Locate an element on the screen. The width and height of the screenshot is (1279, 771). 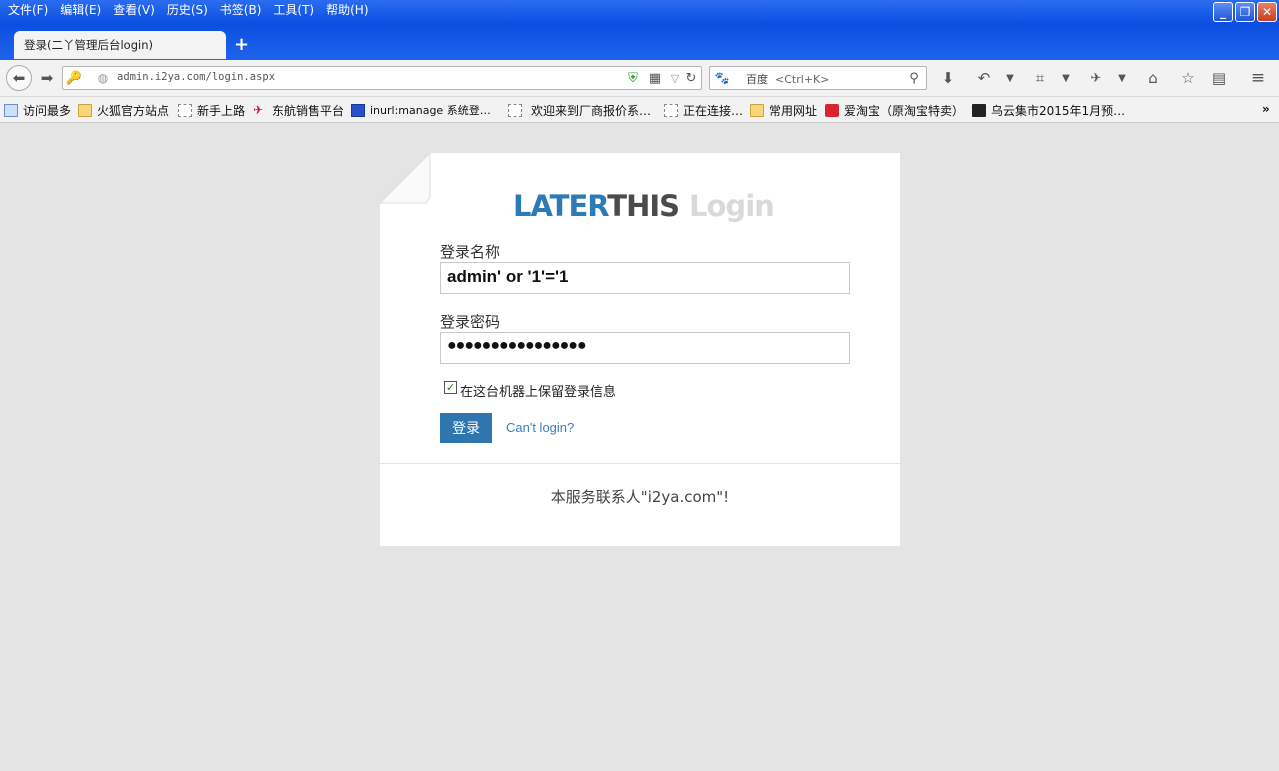
airline-icon: ✈ is located at coordinates (258, 110).